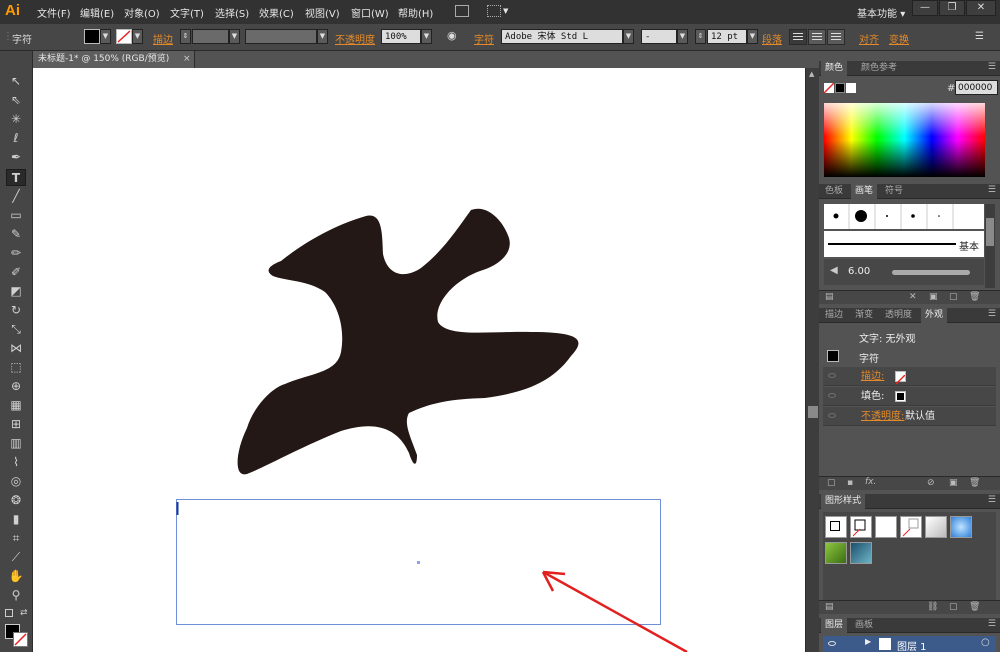 The height and width of the screenshot is (652, 1000). I want to click on menu-help: 帮助(H), so click(415, 12).